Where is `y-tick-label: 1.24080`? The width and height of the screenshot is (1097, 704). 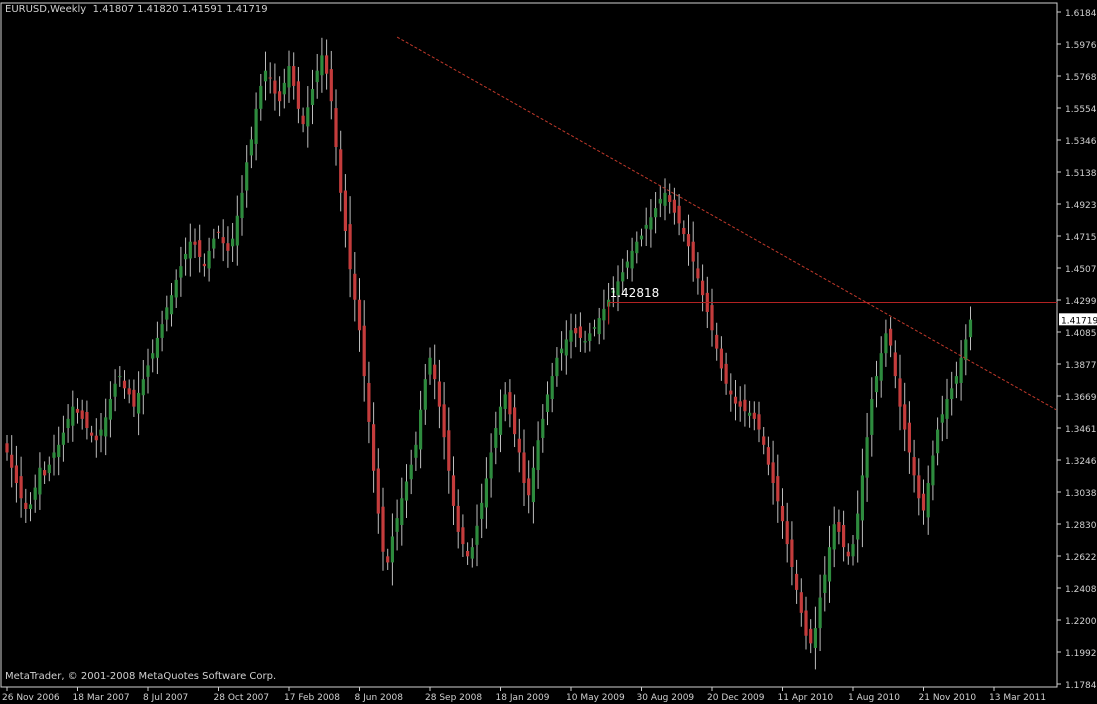
y-tick-label: 1.24080 is located at coordinates (1081, 590).